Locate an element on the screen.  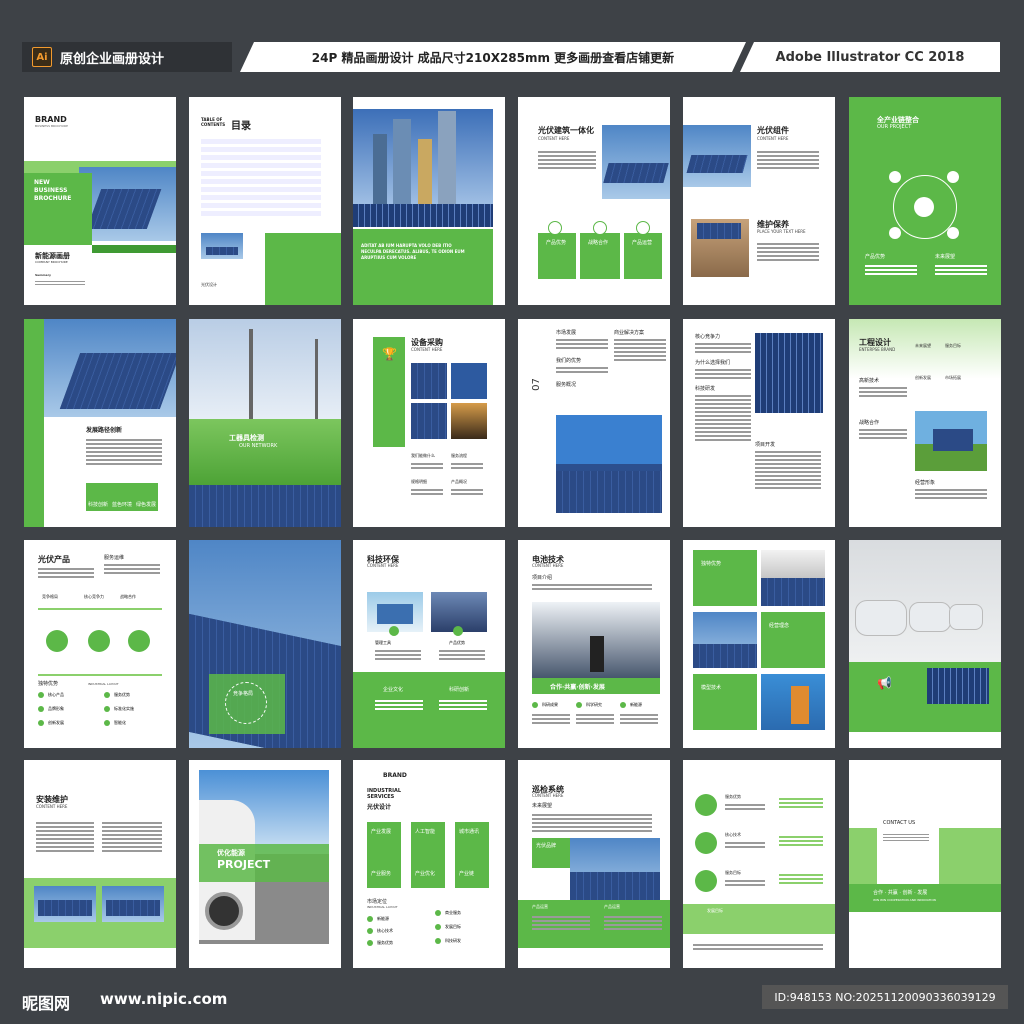
pages-p21-s3: 产业链 is located at coordinates (467, 874).